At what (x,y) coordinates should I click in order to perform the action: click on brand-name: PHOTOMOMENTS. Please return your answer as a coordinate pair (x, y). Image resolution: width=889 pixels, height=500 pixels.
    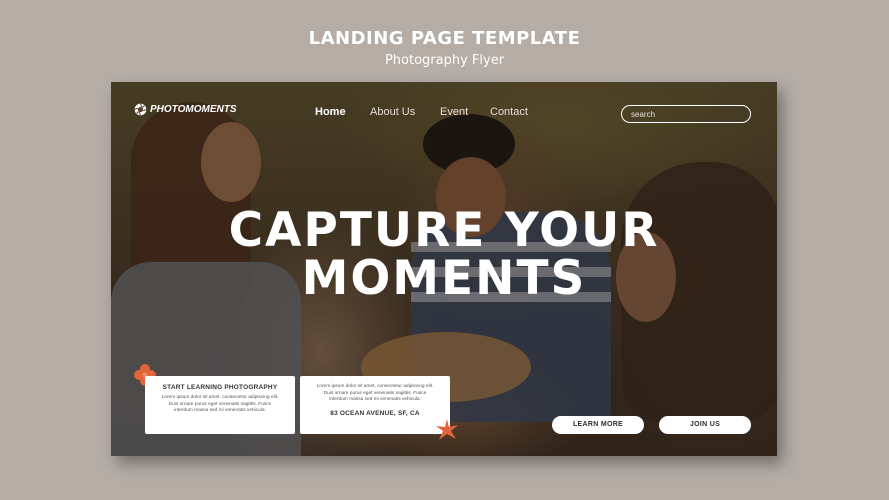
    Looking at the image, I should click on (193, 109).